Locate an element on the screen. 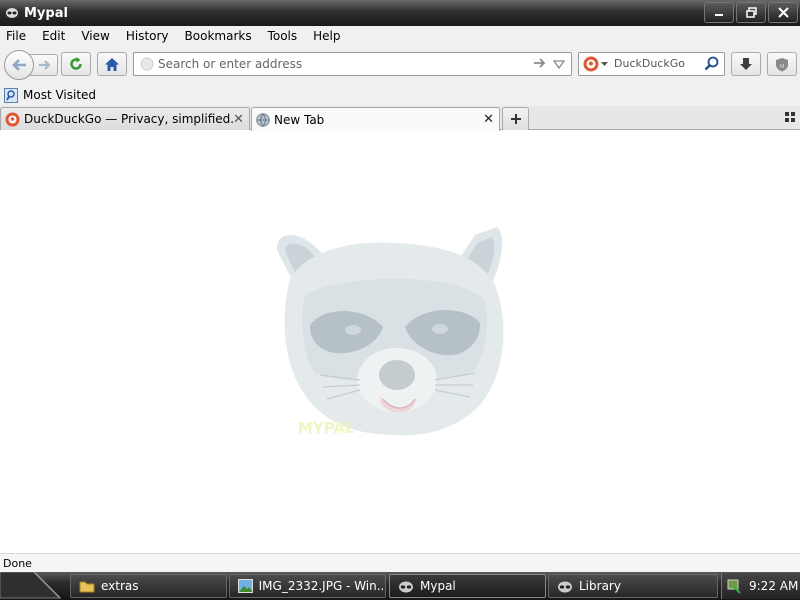  minimize-icon is located at coordinates (719, 14).